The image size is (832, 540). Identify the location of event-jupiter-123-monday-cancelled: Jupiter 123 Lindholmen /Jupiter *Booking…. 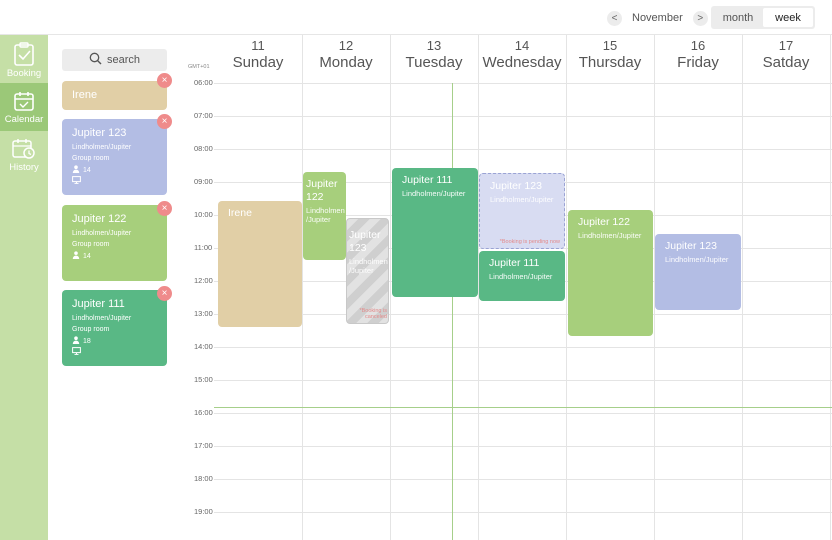
(367, 271).